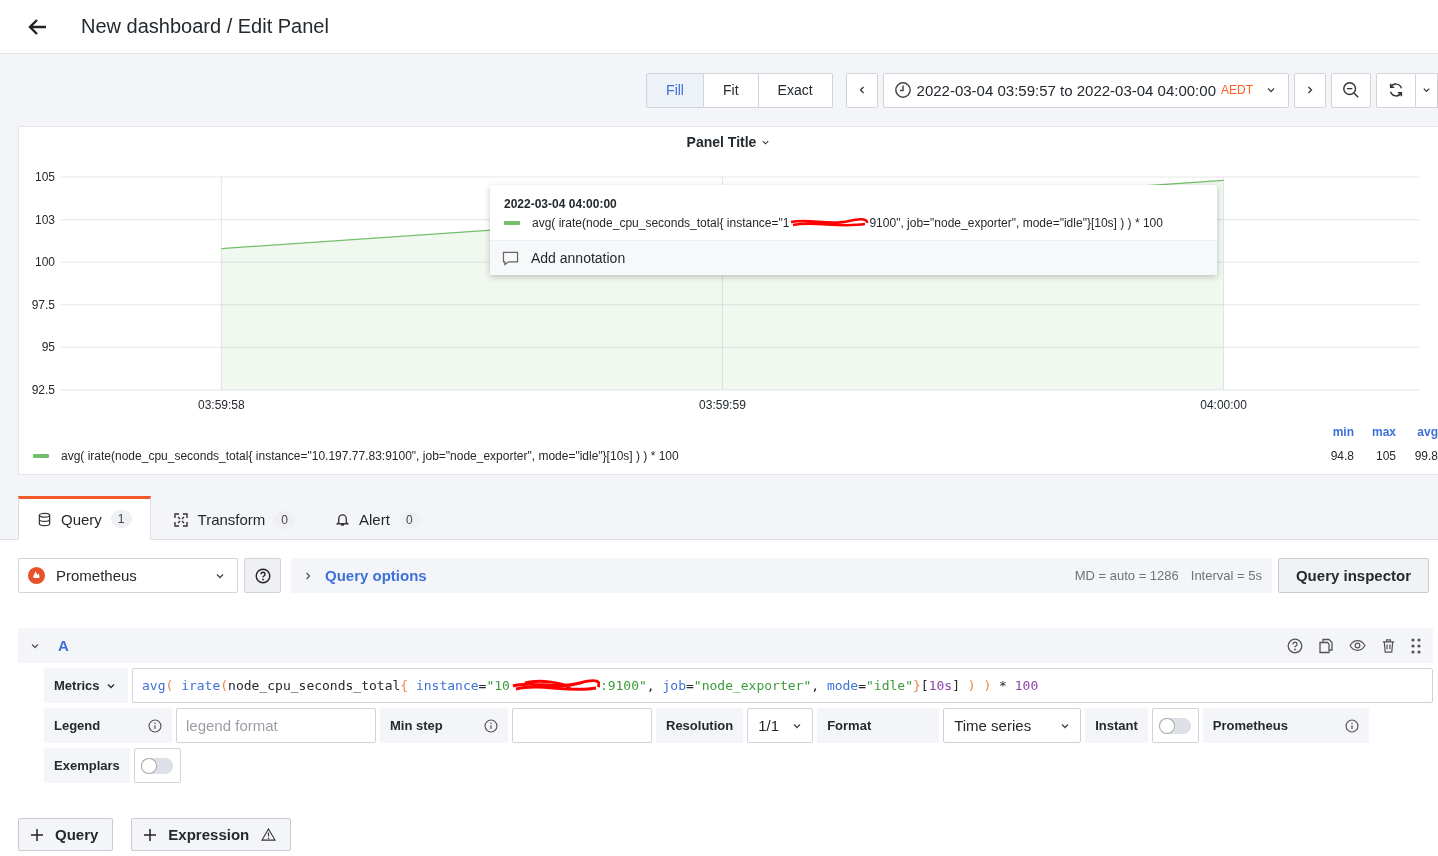  I want to click on instant-toggle, so click(1175, 725).